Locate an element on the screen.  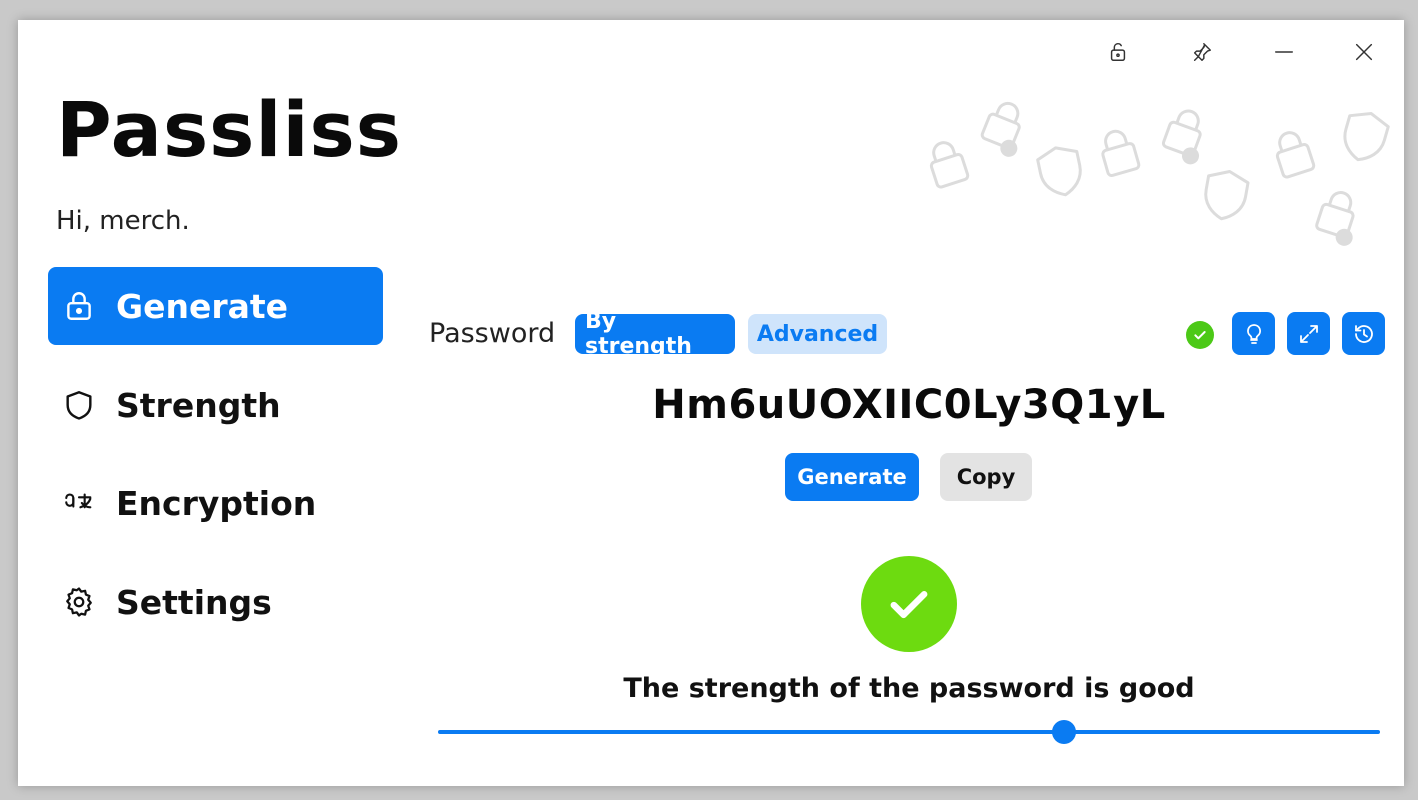
sidebar-item-encryption: Encryption is located at coordinates (215, 503).